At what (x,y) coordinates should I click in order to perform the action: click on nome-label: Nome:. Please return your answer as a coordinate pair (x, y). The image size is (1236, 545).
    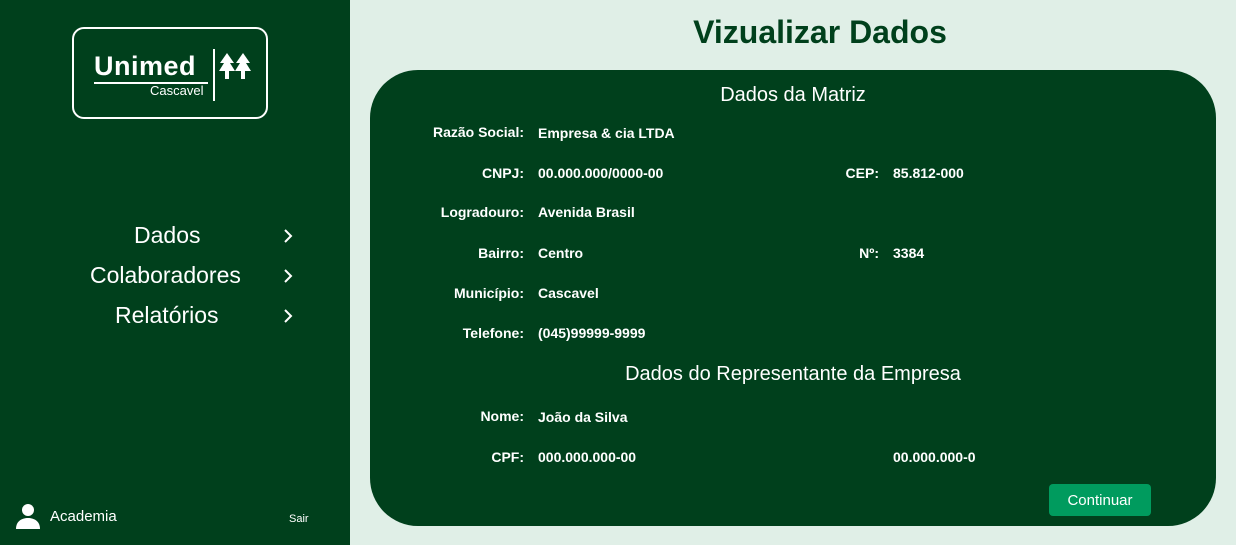
    Looking at the image, I should click on (502, 416).